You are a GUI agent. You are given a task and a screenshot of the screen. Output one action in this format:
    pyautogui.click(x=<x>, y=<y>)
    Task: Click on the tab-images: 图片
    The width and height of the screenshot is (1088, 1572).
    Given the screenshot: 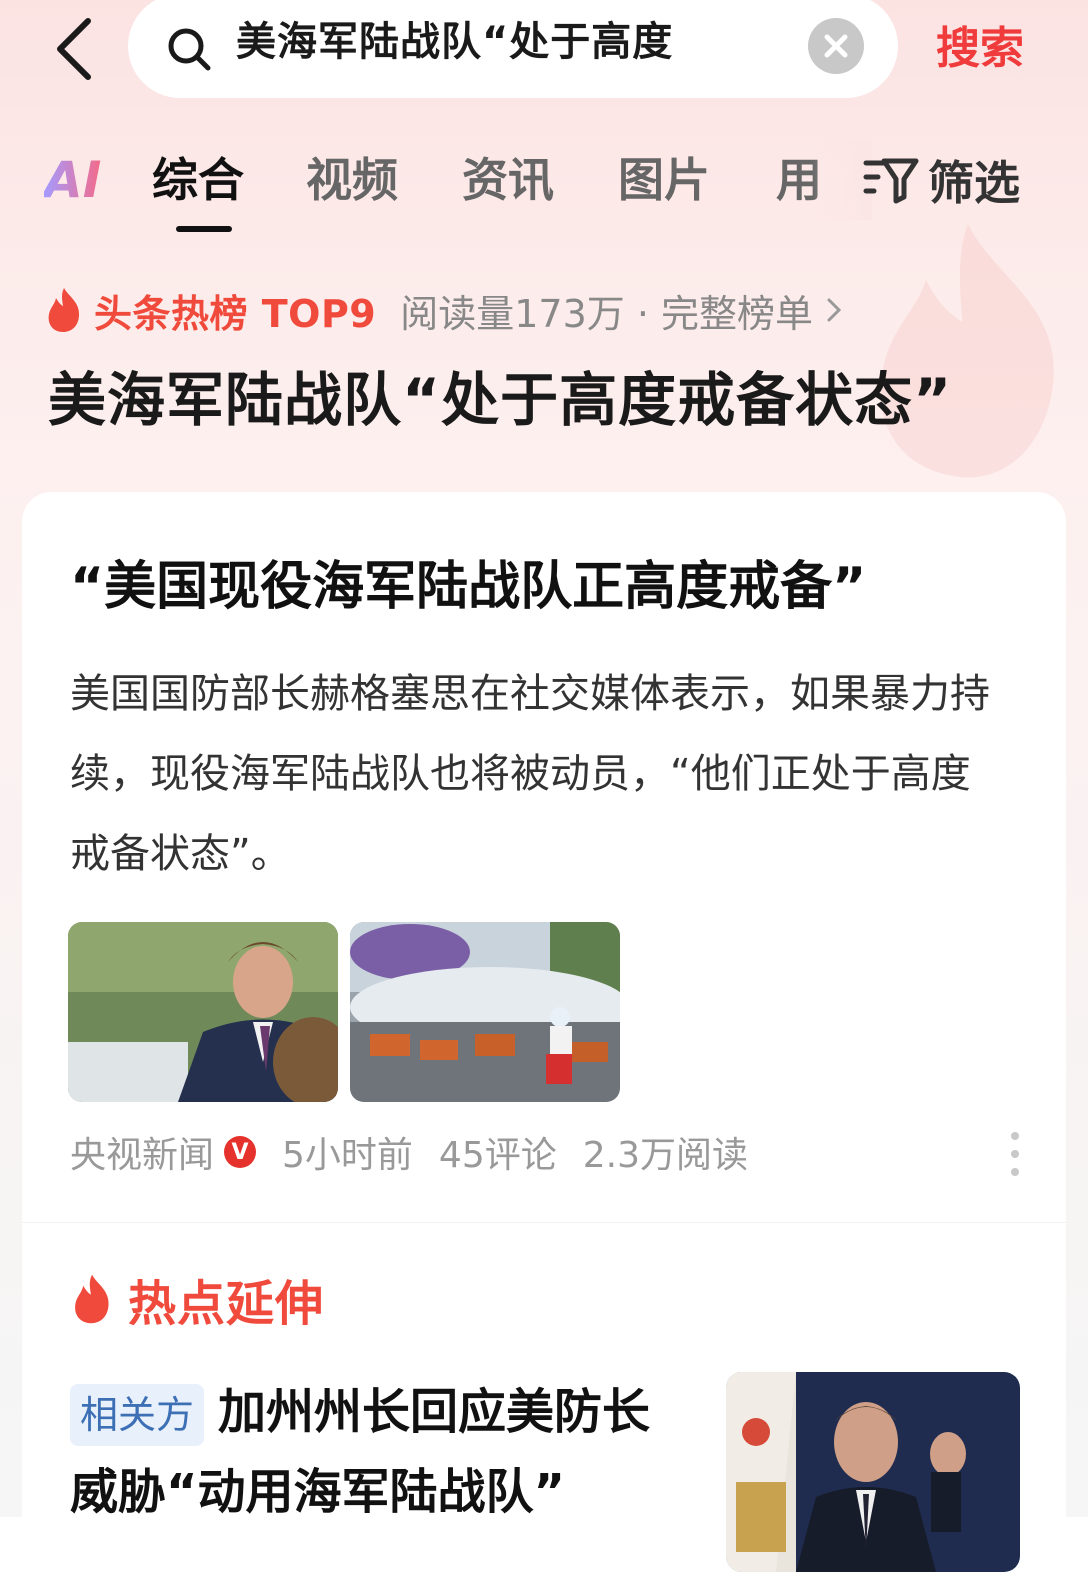 What is the action you would take?
    pyautogui.click(x=664, y=180)
    